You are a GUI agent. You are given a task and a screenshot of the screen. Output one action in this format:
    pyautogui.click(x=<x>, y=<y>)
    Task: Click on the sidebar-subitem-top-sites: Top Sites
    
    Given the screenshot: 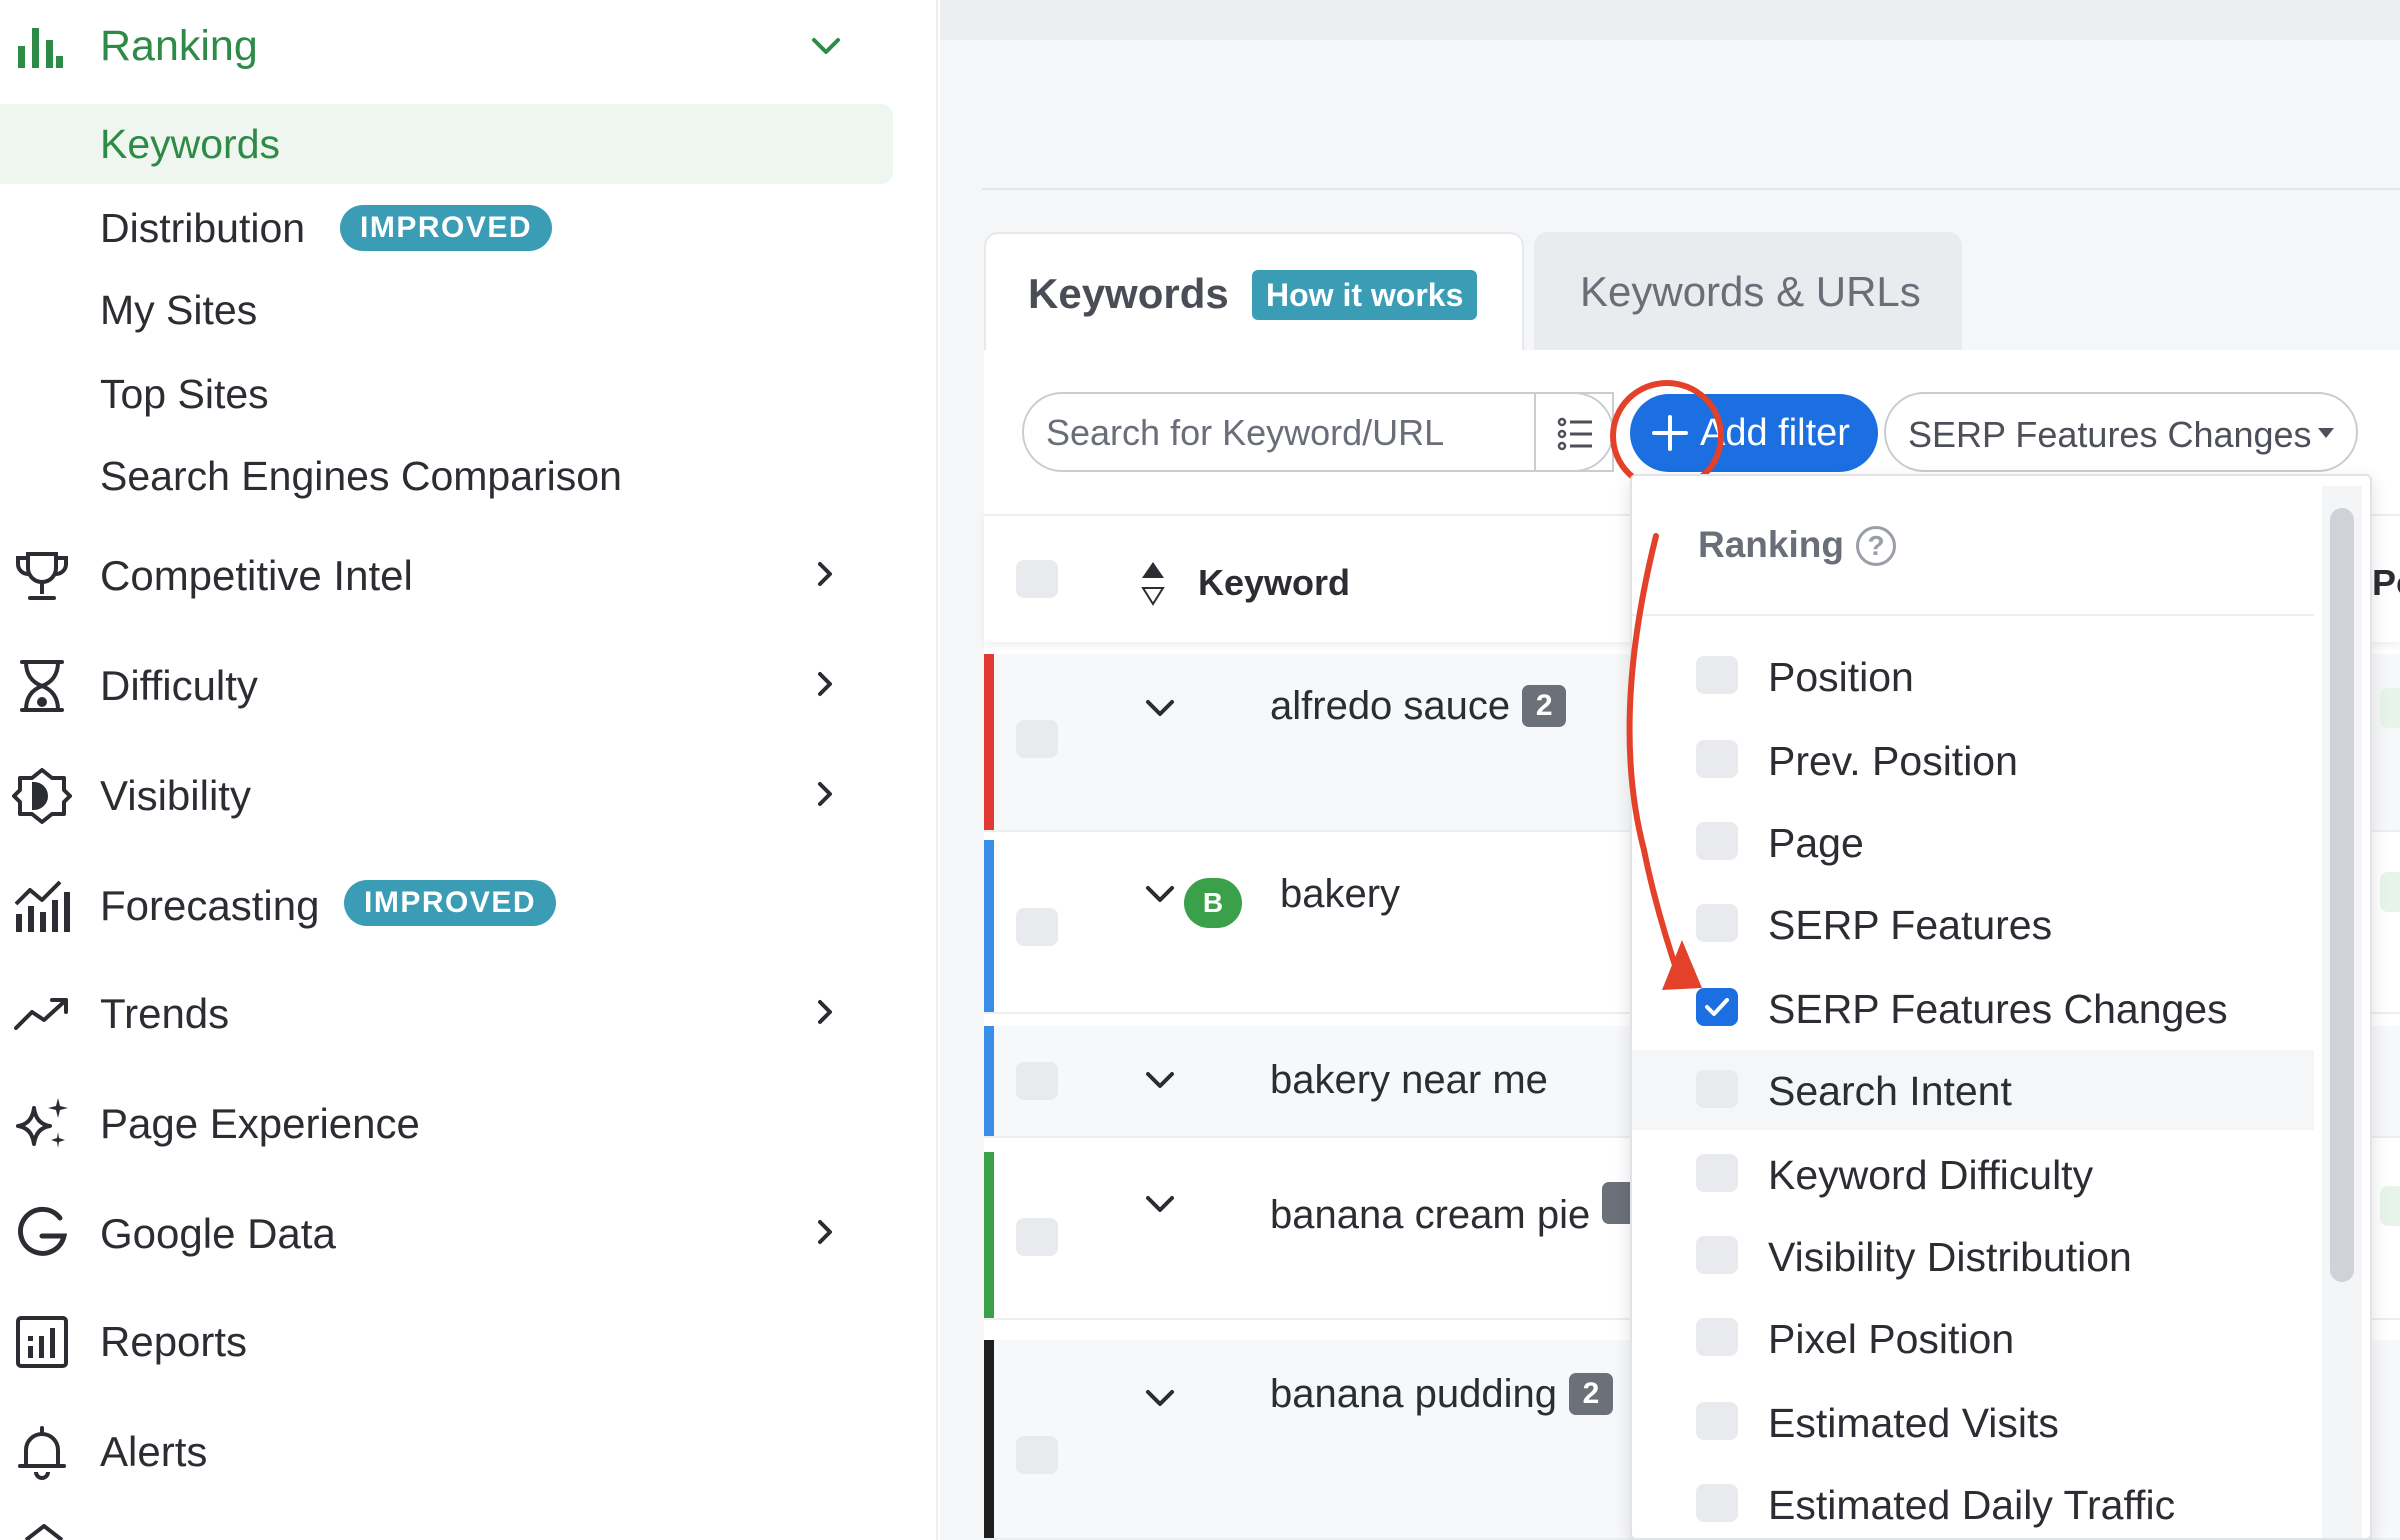 What is the action you would take?
    pyautogui.click(x=446, y=394)
    